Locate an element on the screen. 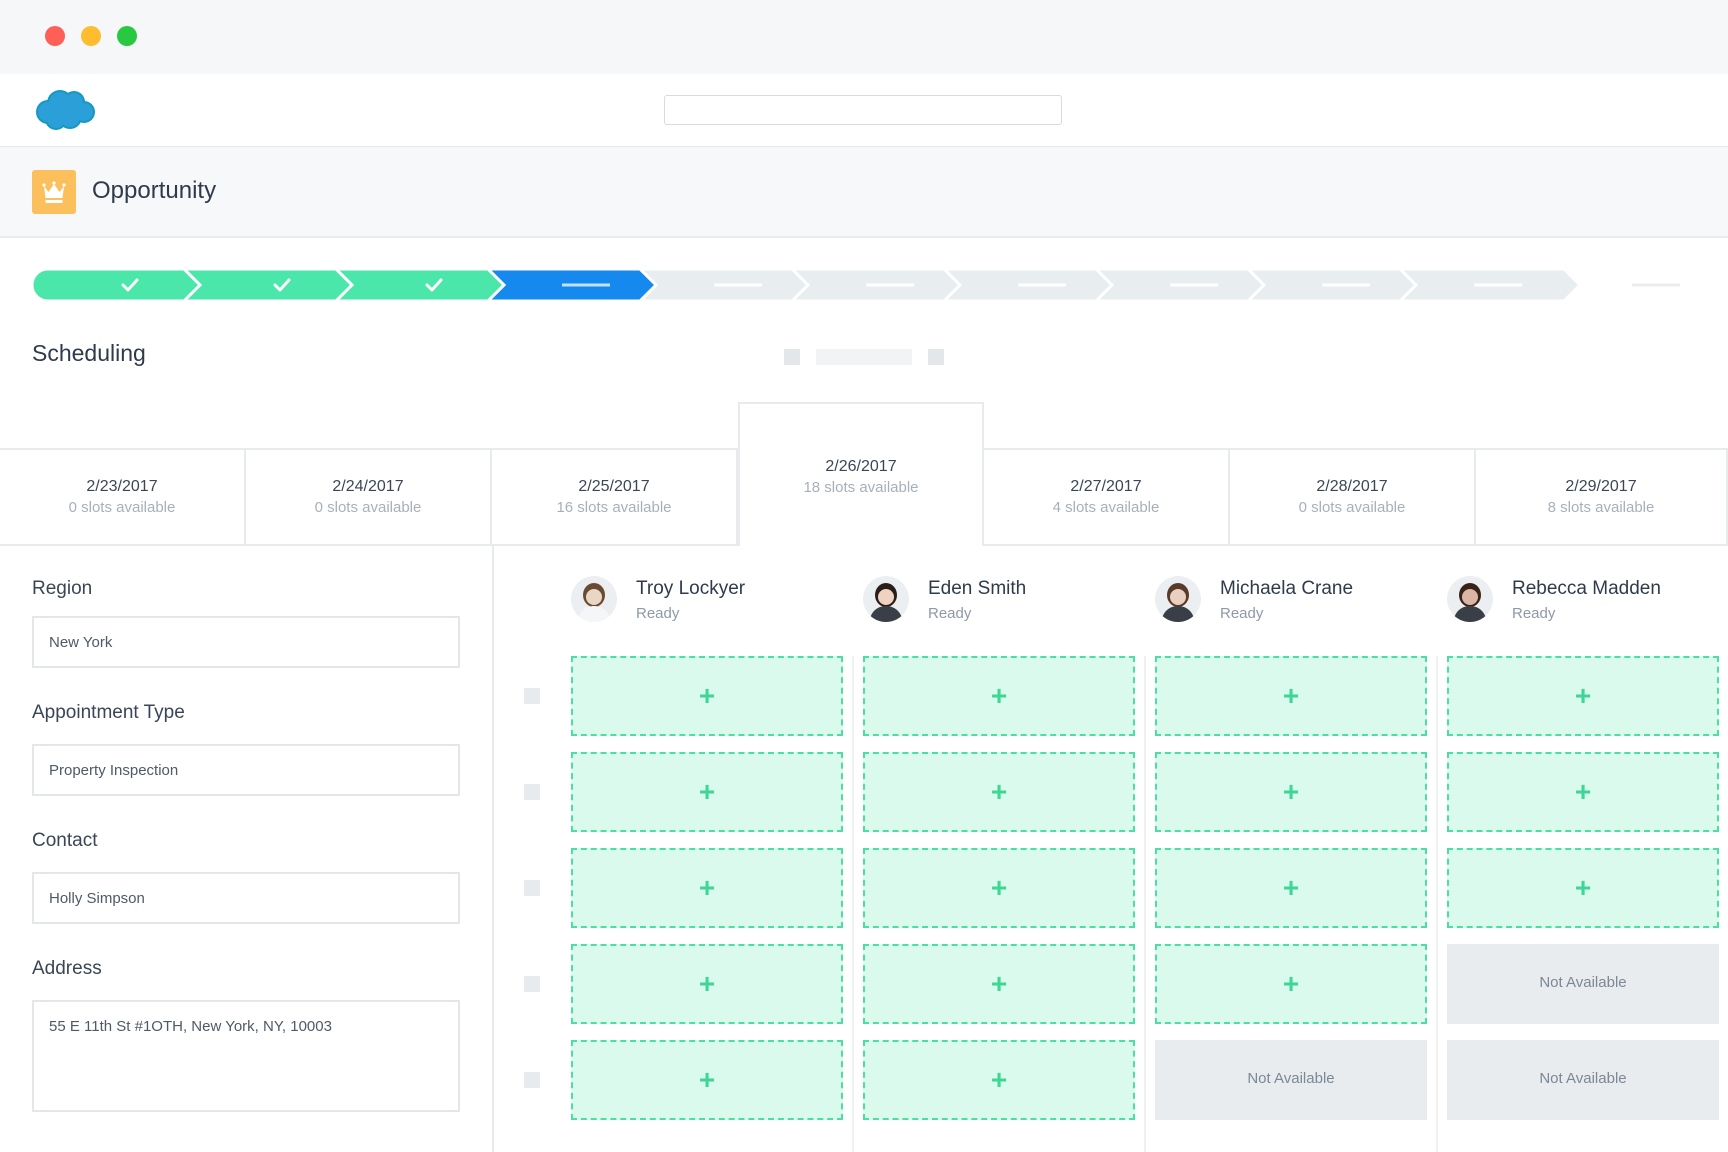 The height and width of the screenshot is (1152, 1728). date-label: 2/24/2017 is located at coordinates (368, 486).